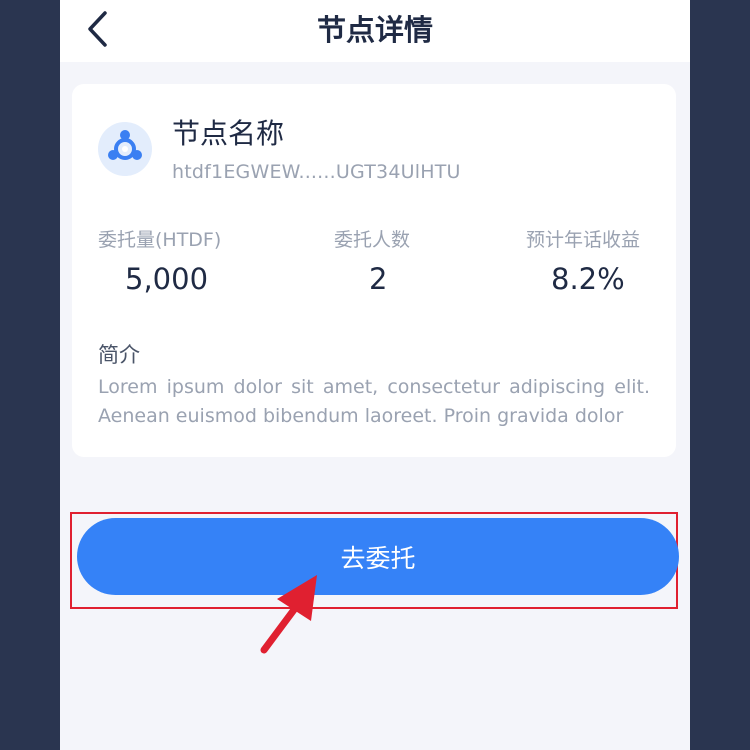 This screenshot has height=750, width=750. I want to click on stat-delegator-count-label: 委托人数, so click(372, 240).